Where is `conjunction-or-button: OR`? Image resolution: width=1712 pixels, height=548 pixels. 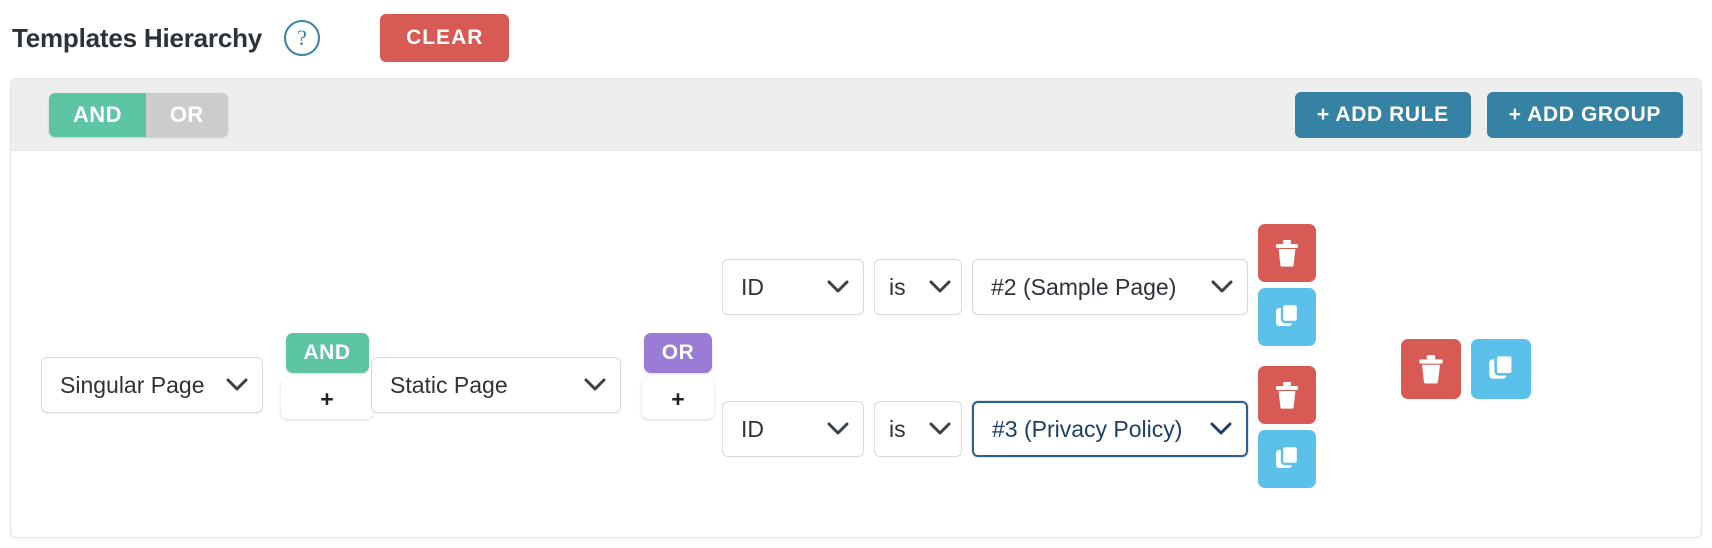 conjunction-or-button: OR is located at coordinates (186, 114).